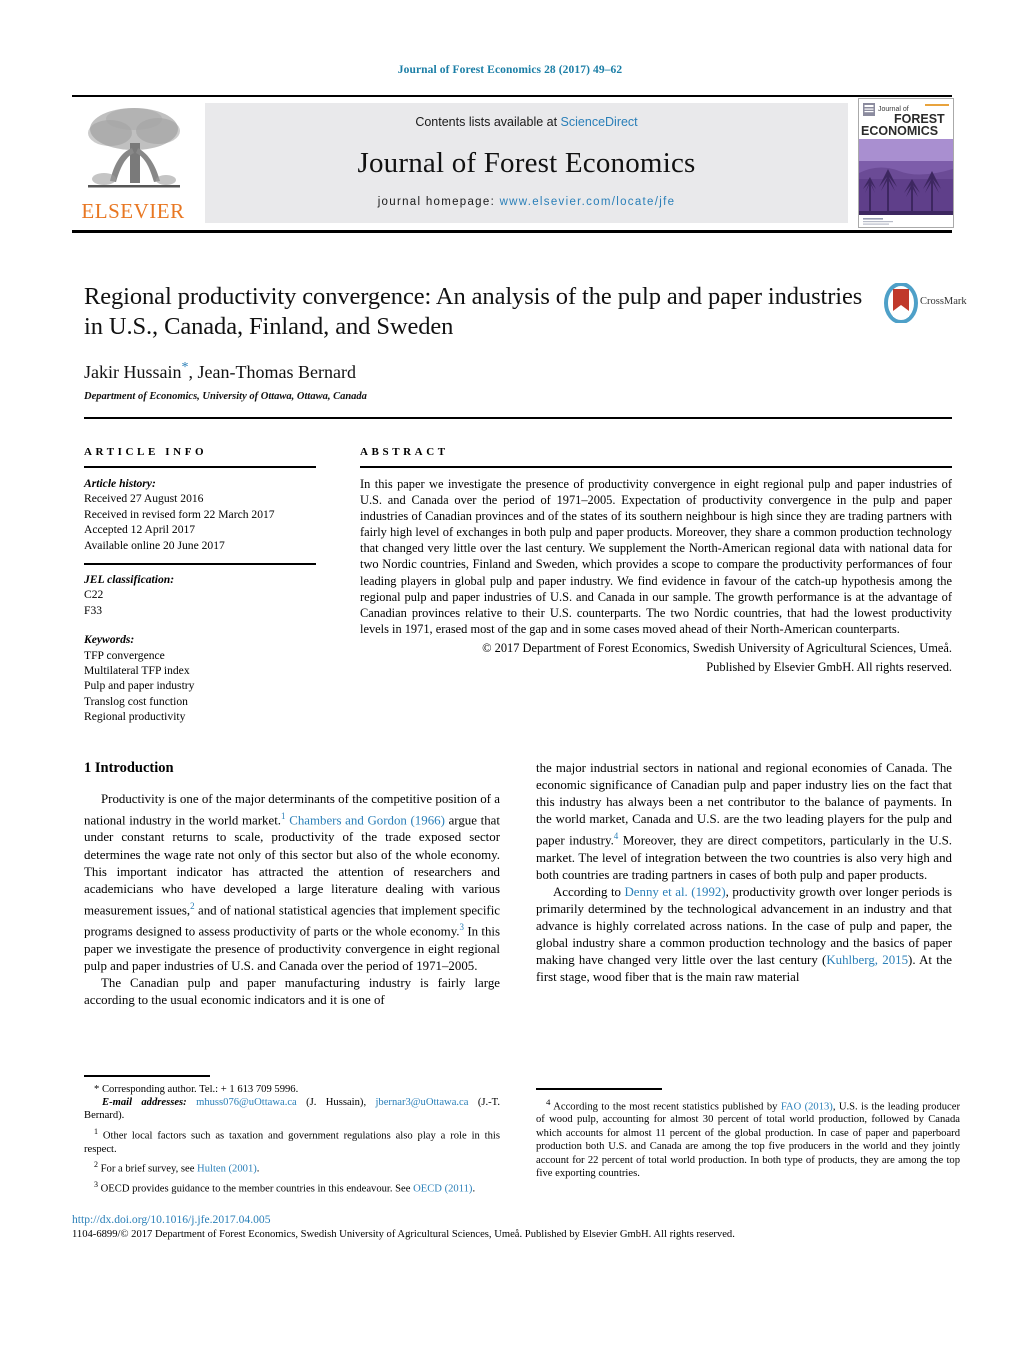  What do you see at coordinates (518, 418) in the screenshot?
I see `title-bottom-rule` at bounding box center [518, 418].